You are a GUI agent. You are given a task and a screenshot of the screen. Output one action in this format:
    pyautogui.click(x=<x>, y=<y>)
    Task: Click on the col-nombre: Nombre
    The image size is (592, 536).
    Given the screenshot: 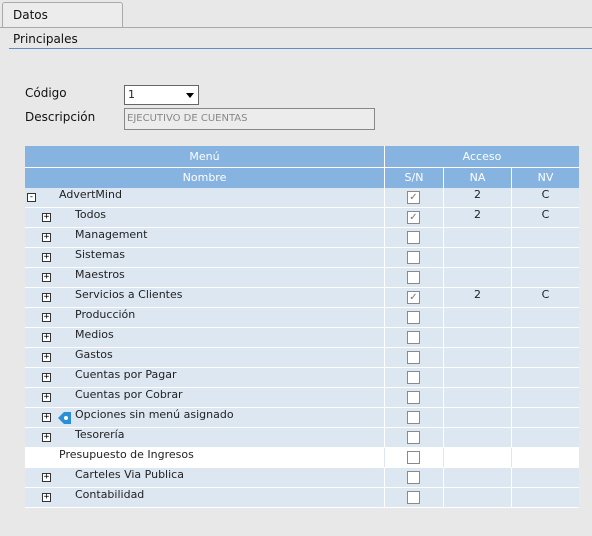 What is the action you would take?
    pyautogui.click(x=204, y=178)
    